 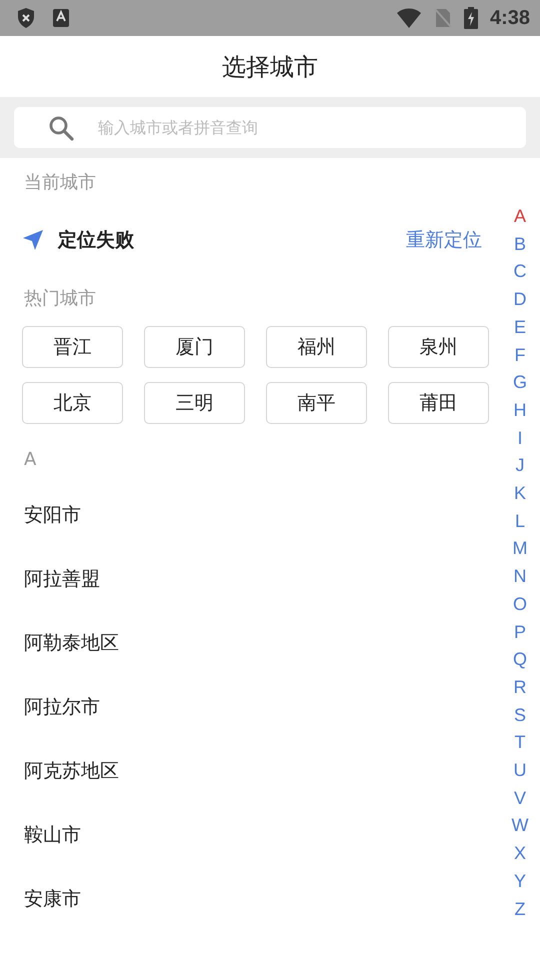 I want to click on index-letter: Z, so click(x=520, y=910).